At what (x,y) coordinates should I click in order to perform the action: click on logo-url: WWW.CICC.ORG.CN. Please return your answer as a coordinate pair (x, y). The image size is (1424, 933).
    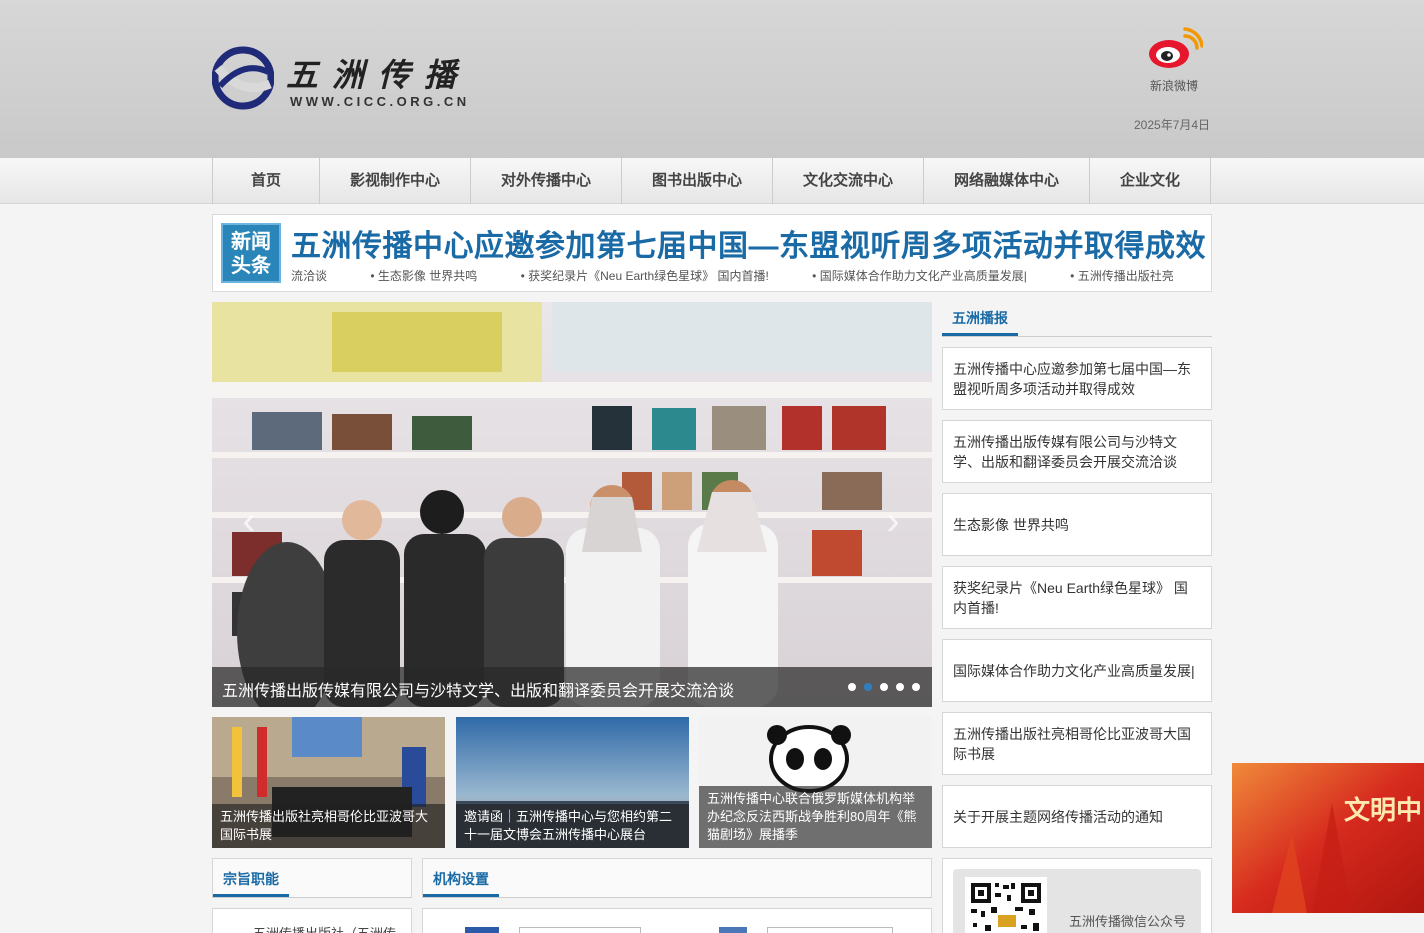
    Looking at the image, I should click on (380, 101).